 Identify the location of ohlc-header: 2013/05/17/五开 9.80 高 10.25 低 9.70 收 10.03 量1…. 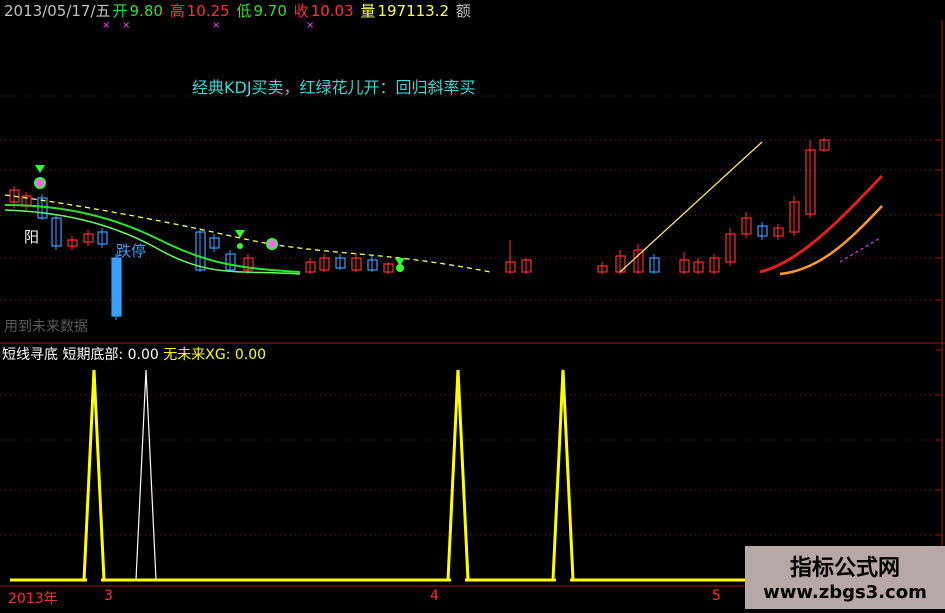
(238, 10).